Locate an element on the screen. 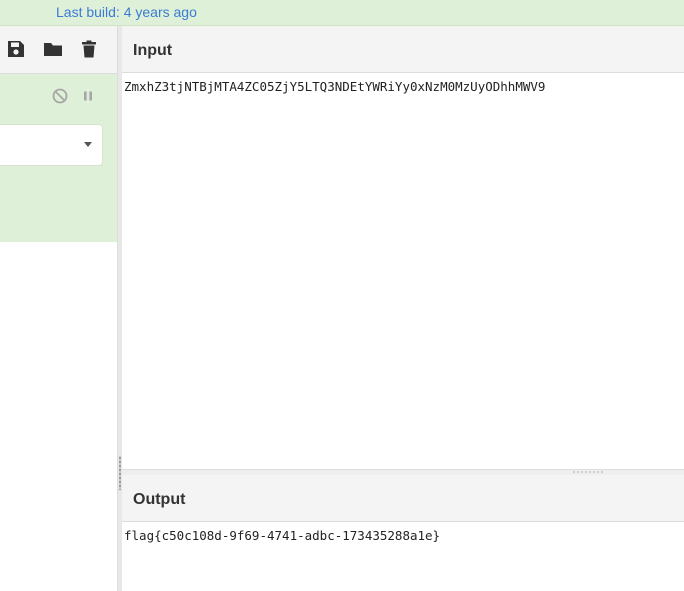 This screenshot has width=684, height=591. alphabet-select is located at coordinates (51, 145).